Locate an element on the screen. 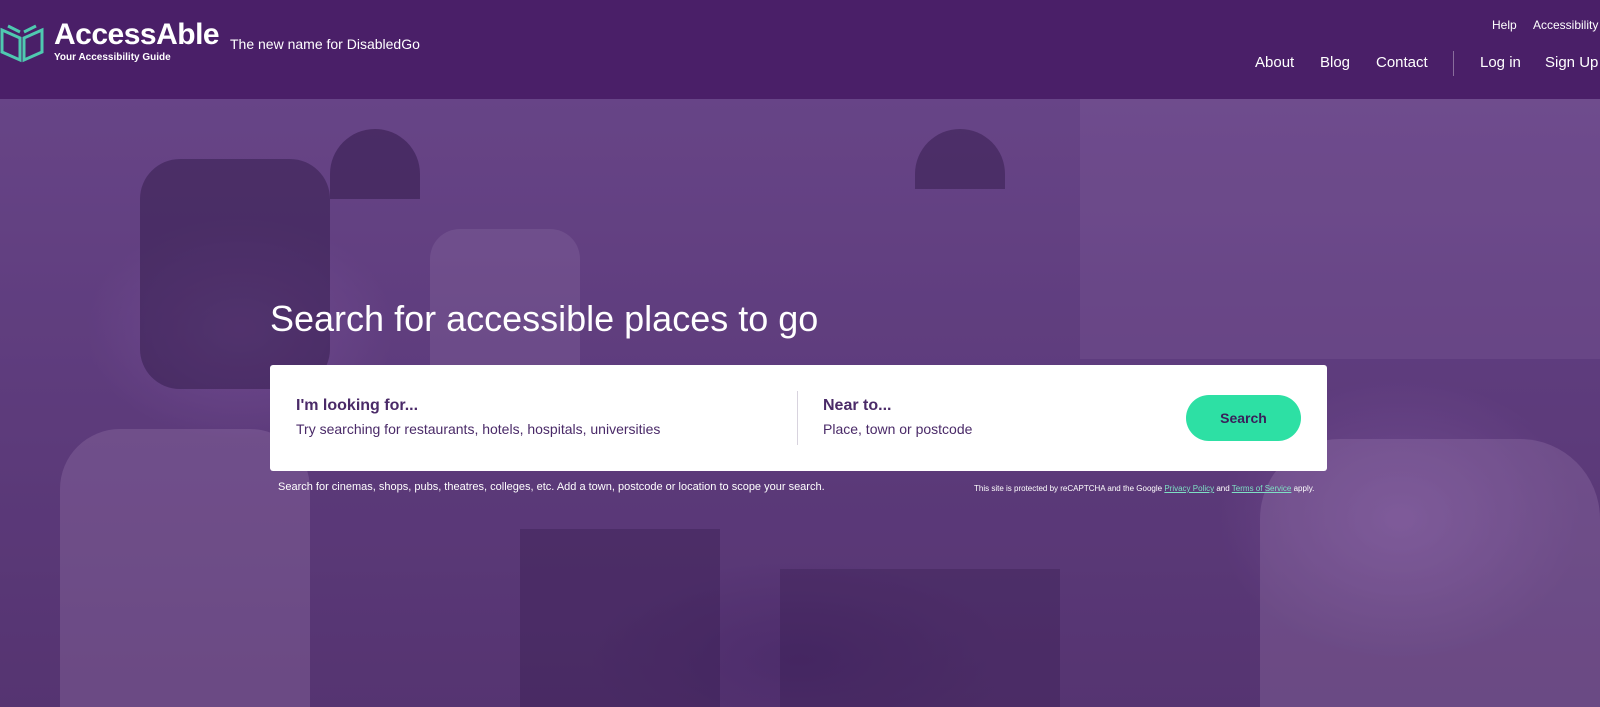 The height and width of the screenshot is (707, 1600). brand-subtitle: Your Accessibility Guide is located at coordinates (112, 57).